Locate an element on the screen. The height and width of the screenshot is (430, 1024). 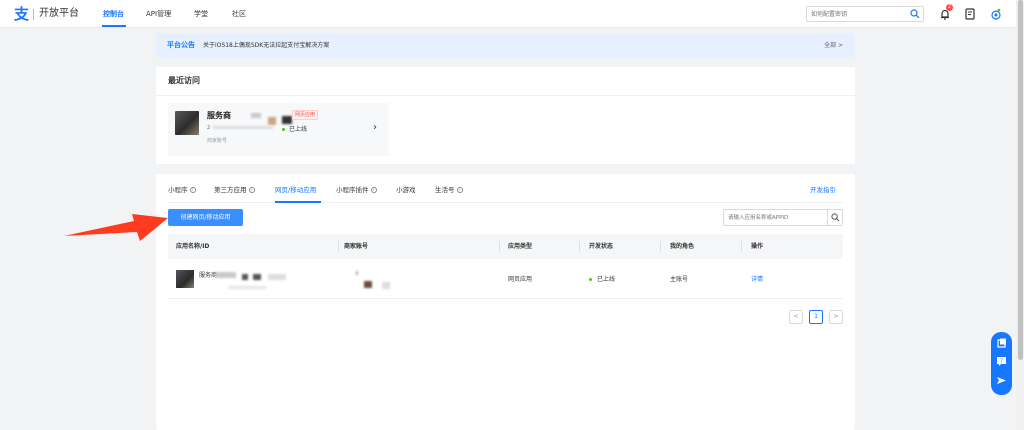
recent-visits-title: 最近访问 is located at coordinates (184, 80).